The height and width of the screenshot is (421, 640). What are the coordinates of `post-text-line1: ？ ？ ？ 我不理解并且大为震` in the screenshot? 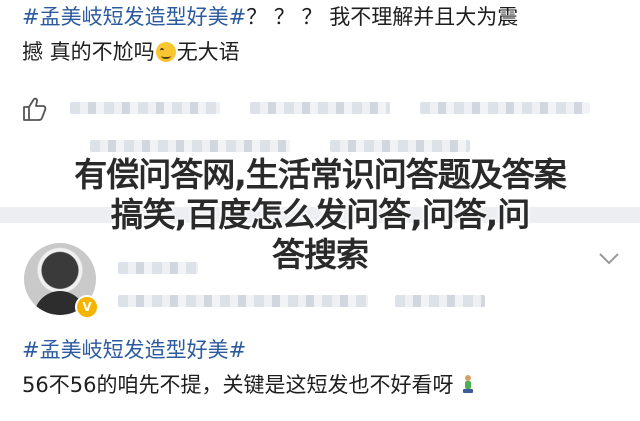 It's located at (382, 17).